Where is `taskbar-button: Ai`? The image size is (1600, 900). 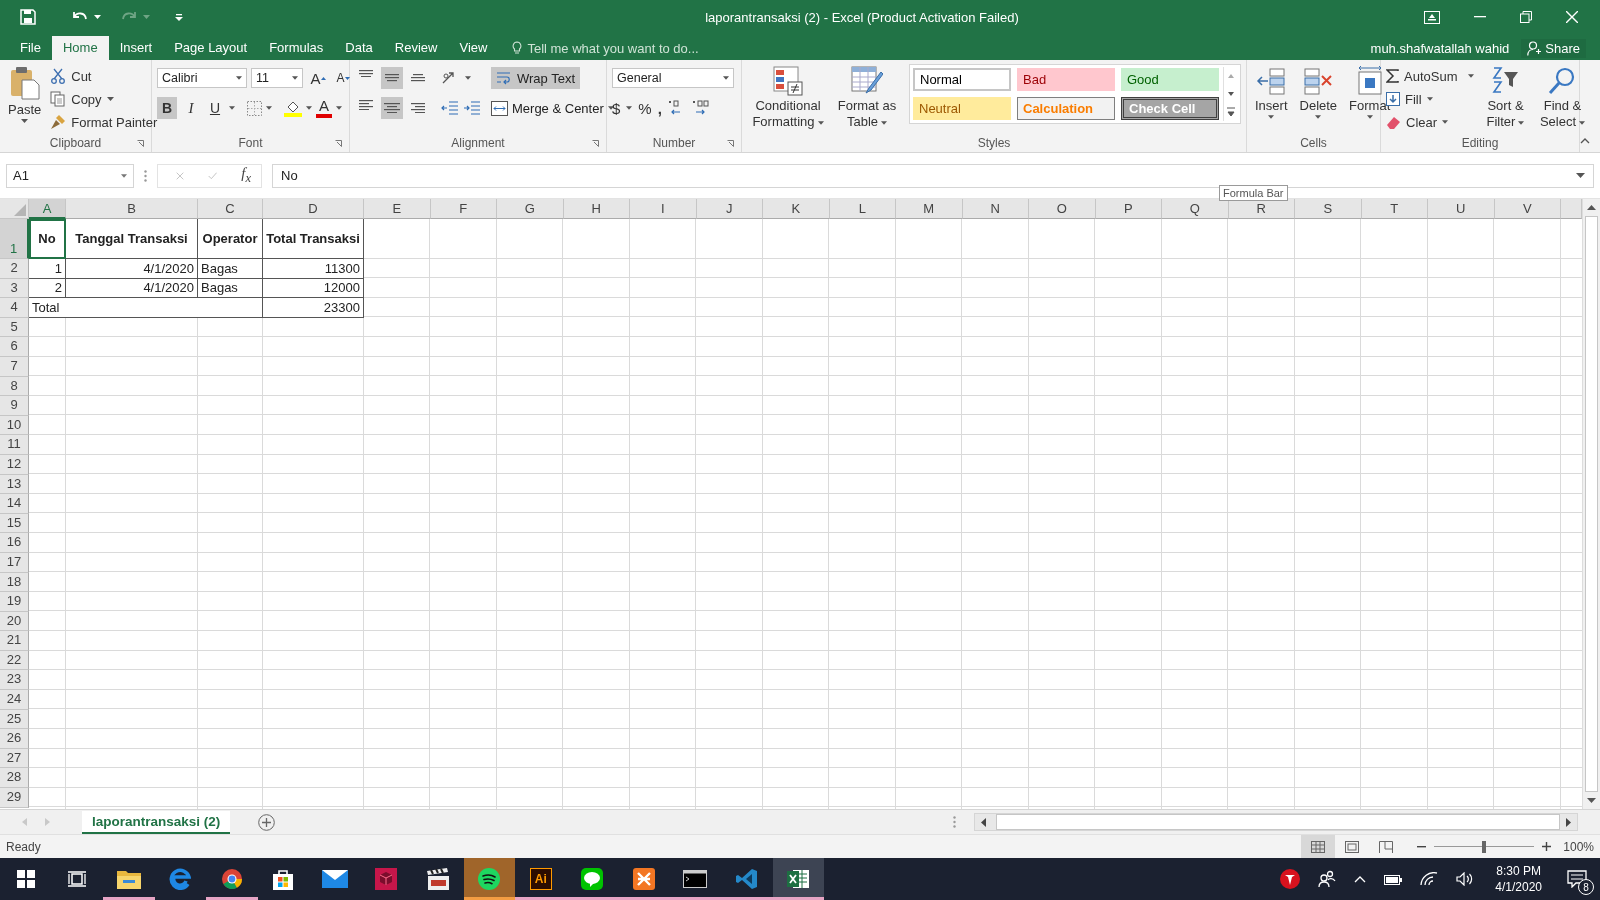 taskbar-button: Ai is located at coordinates (541, 879).